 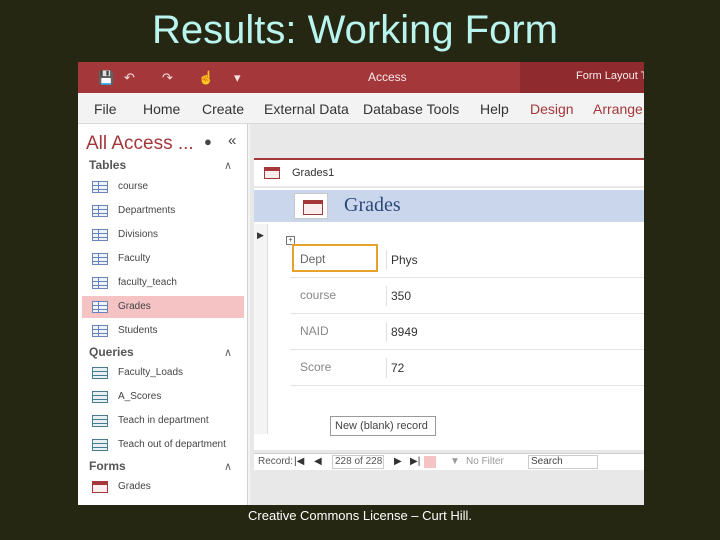 I want to click on current-record-icon: ▶, so click(x=260, y=235).